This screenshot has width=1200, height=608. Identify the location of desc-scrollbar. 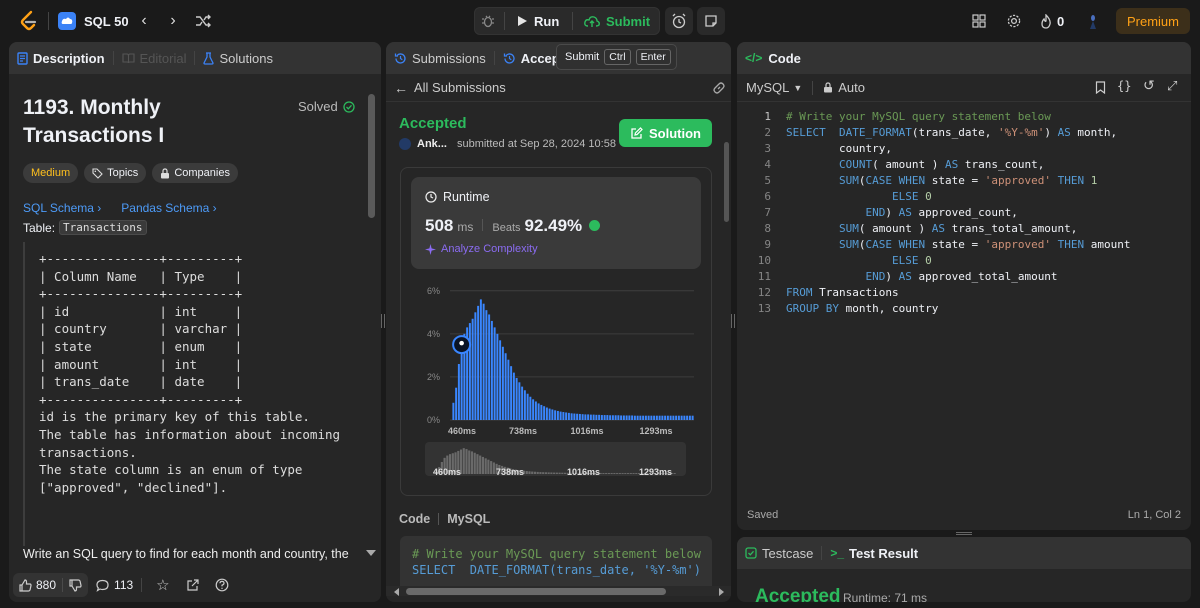
(371, 156).